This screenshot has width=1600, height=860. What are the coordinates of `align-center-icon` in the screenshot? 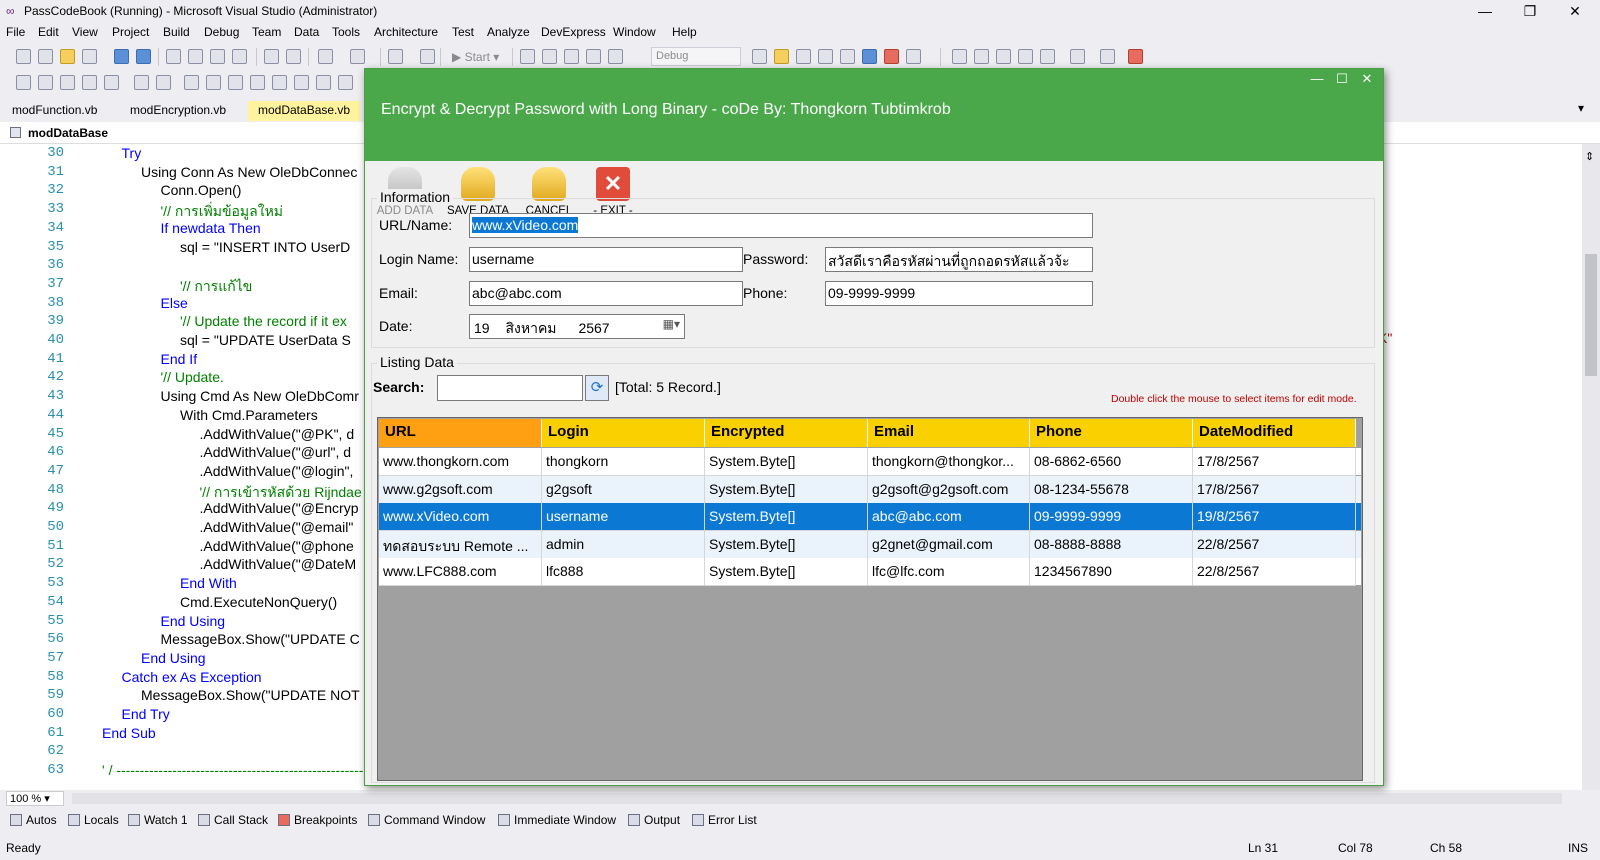 It's located at (45, 82).